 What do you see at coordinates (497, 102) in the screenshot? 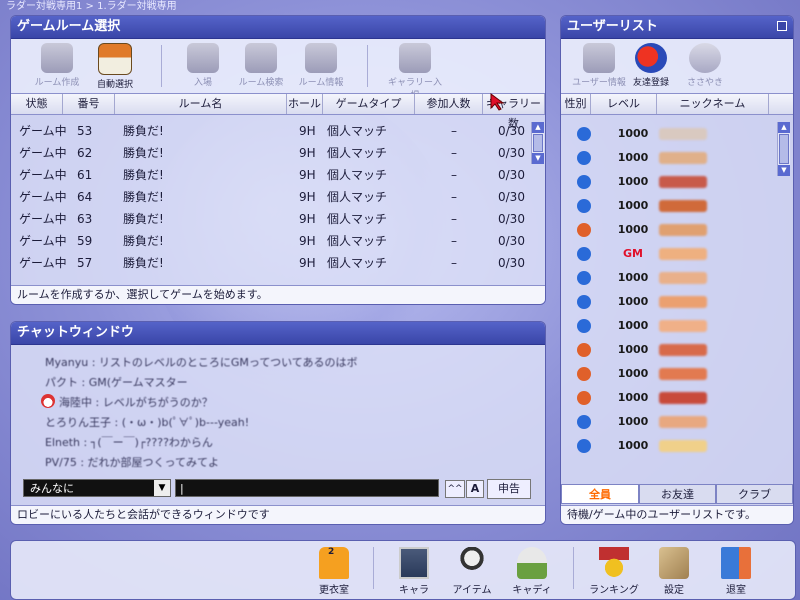
I see `cursor-icon` at bounding box center [497, 102].